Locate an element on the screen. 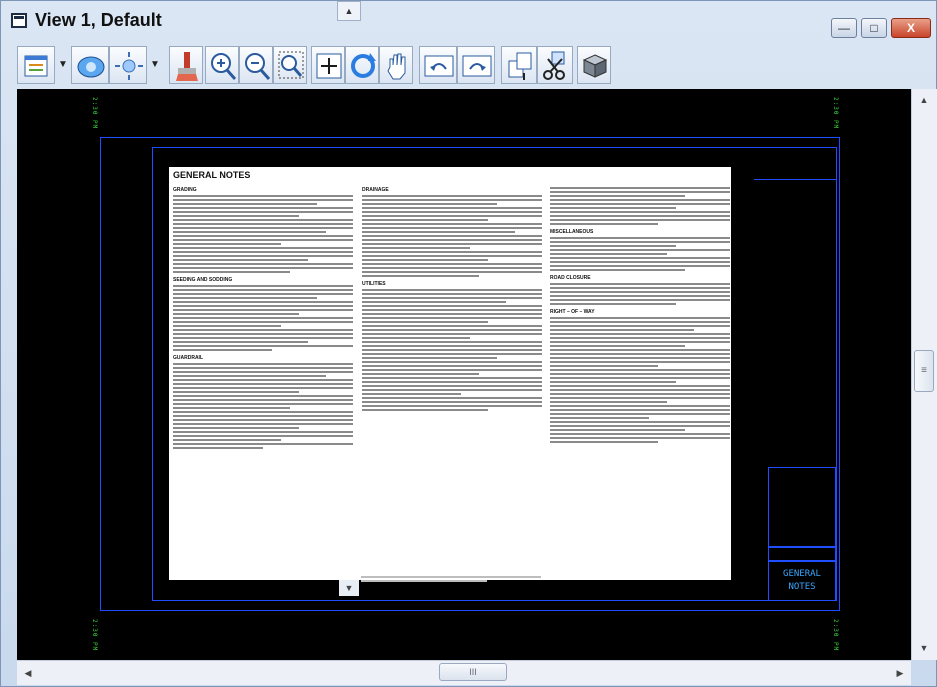 The width and height of the screenshot is (937, 687). vertical-scroll-thumb: ≡ is located at coordinates (924, 371).